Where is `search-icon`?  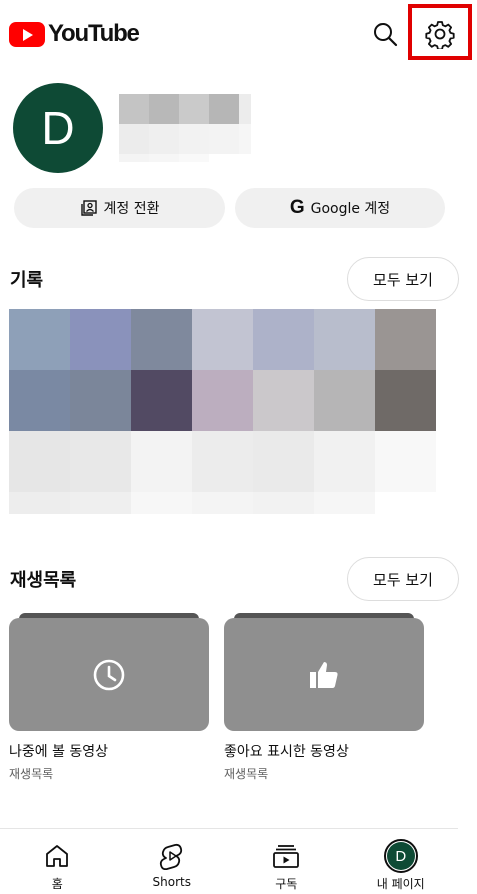
search-icon is located at coordinates (386, 35).